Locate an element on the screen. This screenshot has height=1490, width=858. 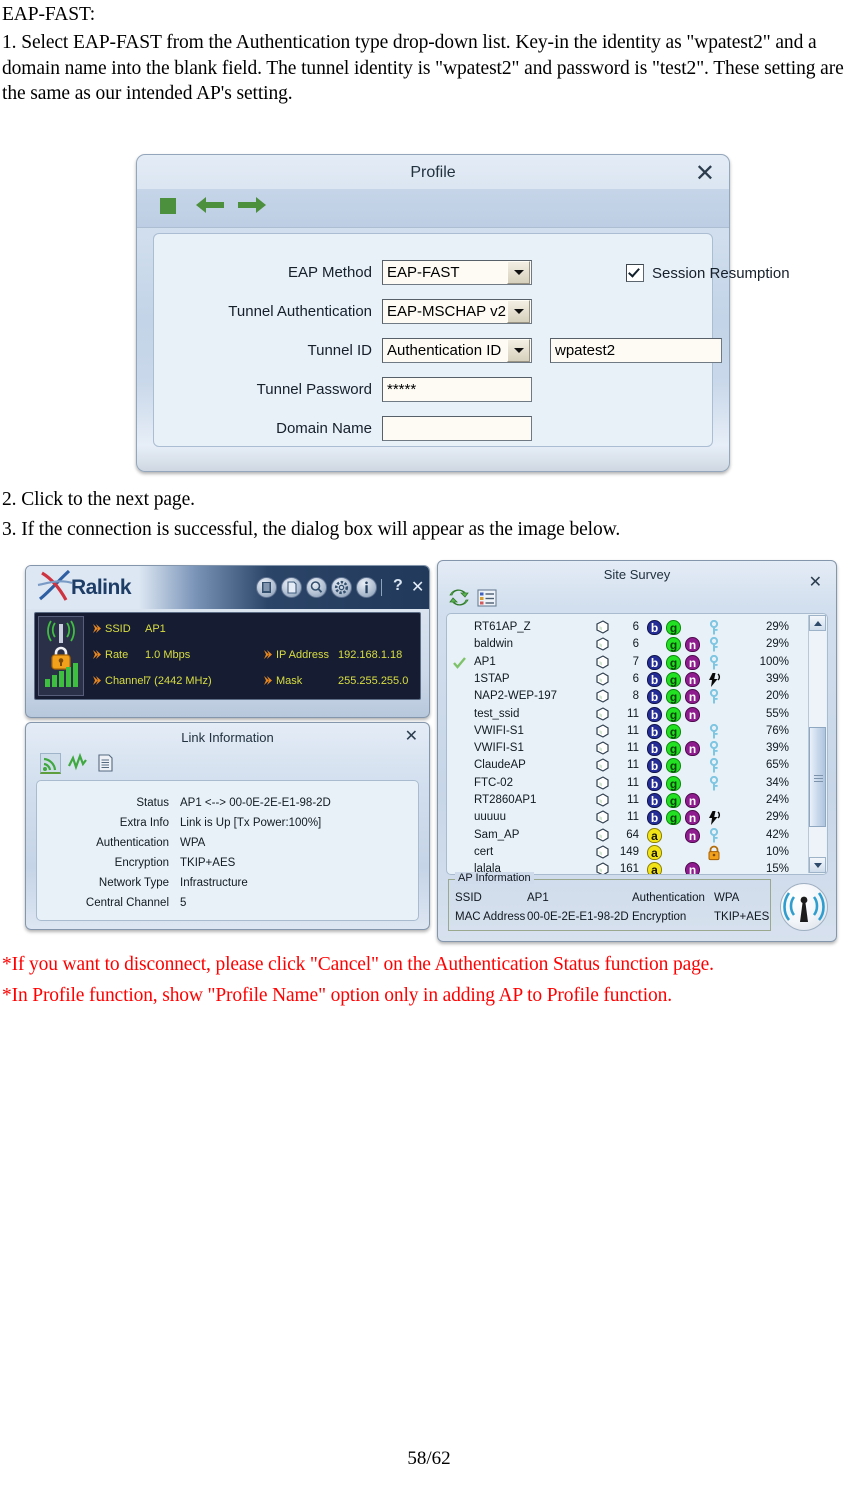
stop-square-icon is located at coordinates (168, 206).